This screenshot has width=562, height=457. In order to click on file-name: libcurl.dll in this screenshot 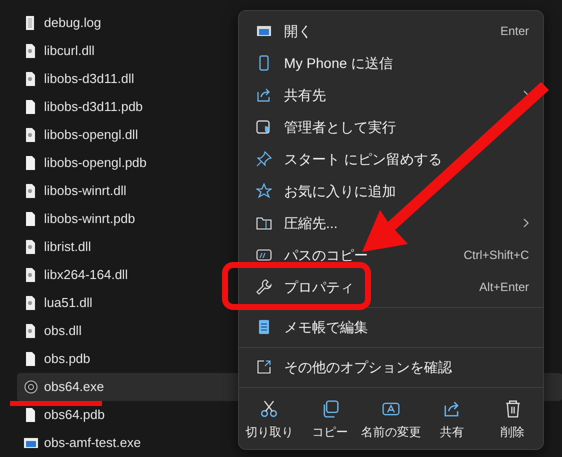, I will do `click(69, 51)`.